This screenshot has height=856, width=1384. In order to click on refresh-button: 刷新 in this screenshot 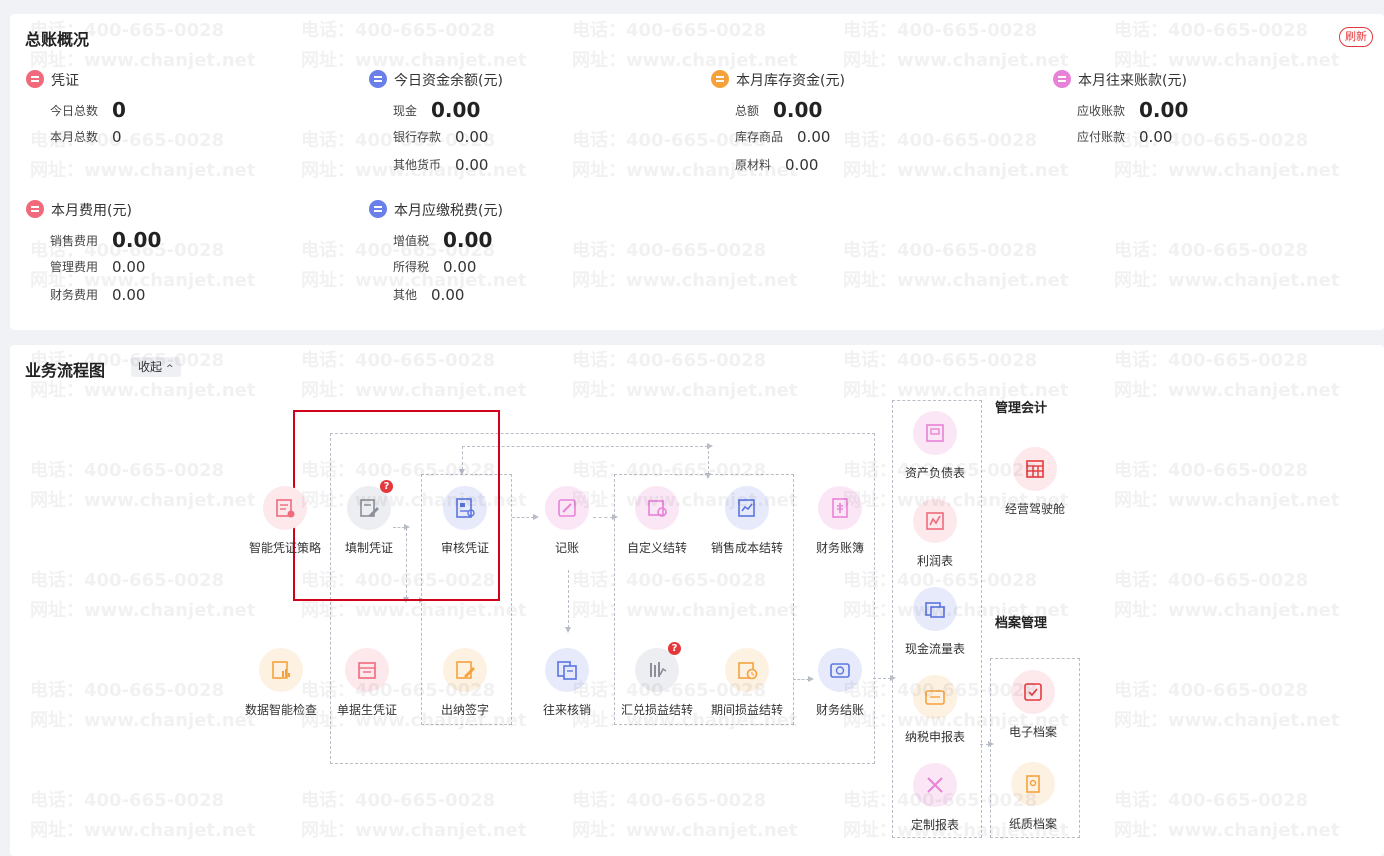, I will do `click(1356, 37)`.